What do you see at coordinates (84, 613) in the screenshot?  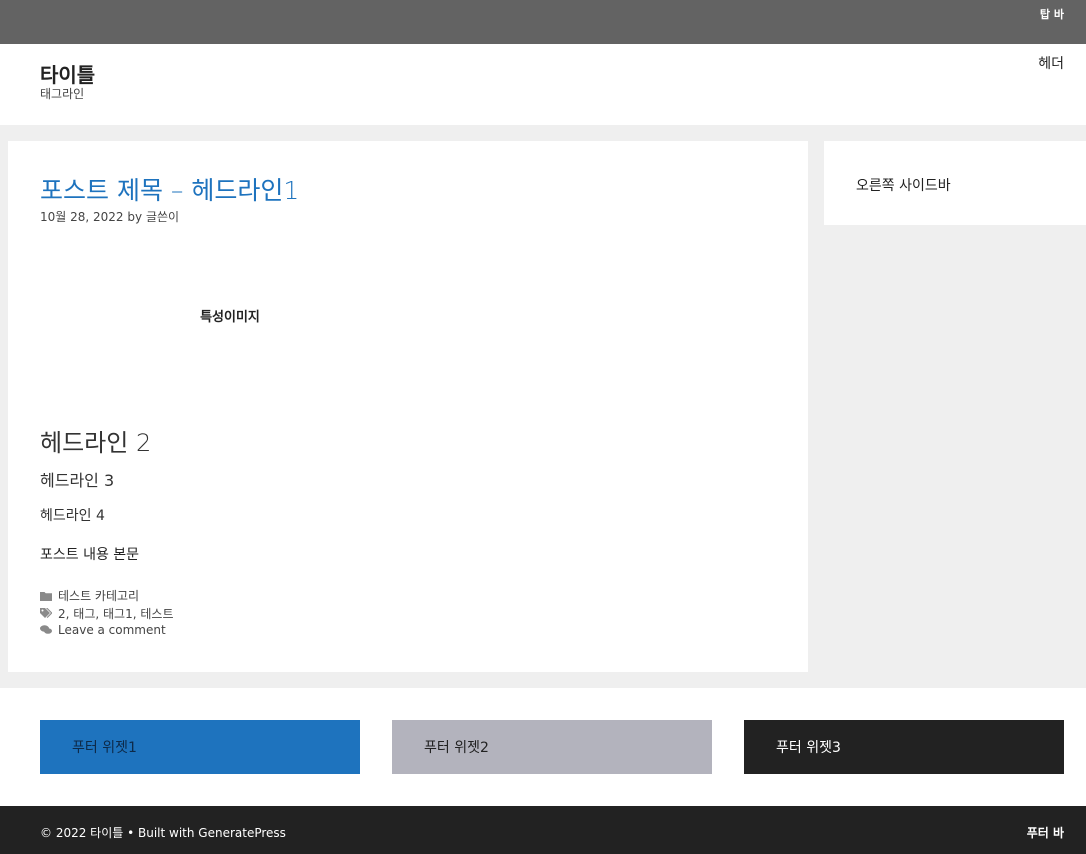 I see `tag-link: 태그` at bounding box center [84, 613].